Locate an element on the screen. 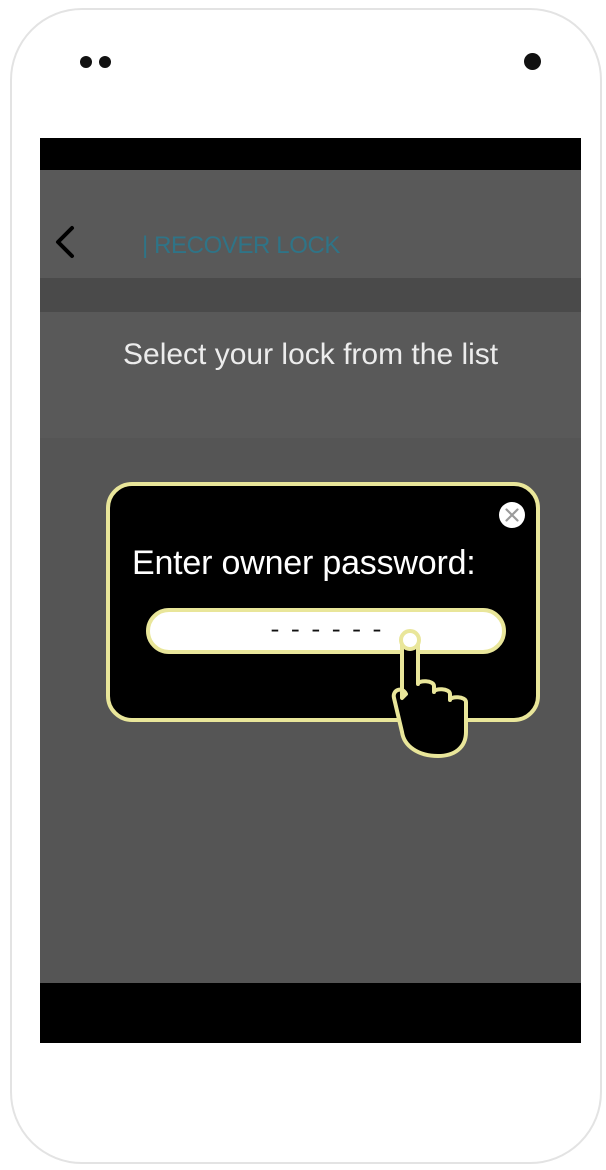 This screenshot has width=606, height=1170. password-dialog: Enter owner password: is located at coordinates (323, 602).